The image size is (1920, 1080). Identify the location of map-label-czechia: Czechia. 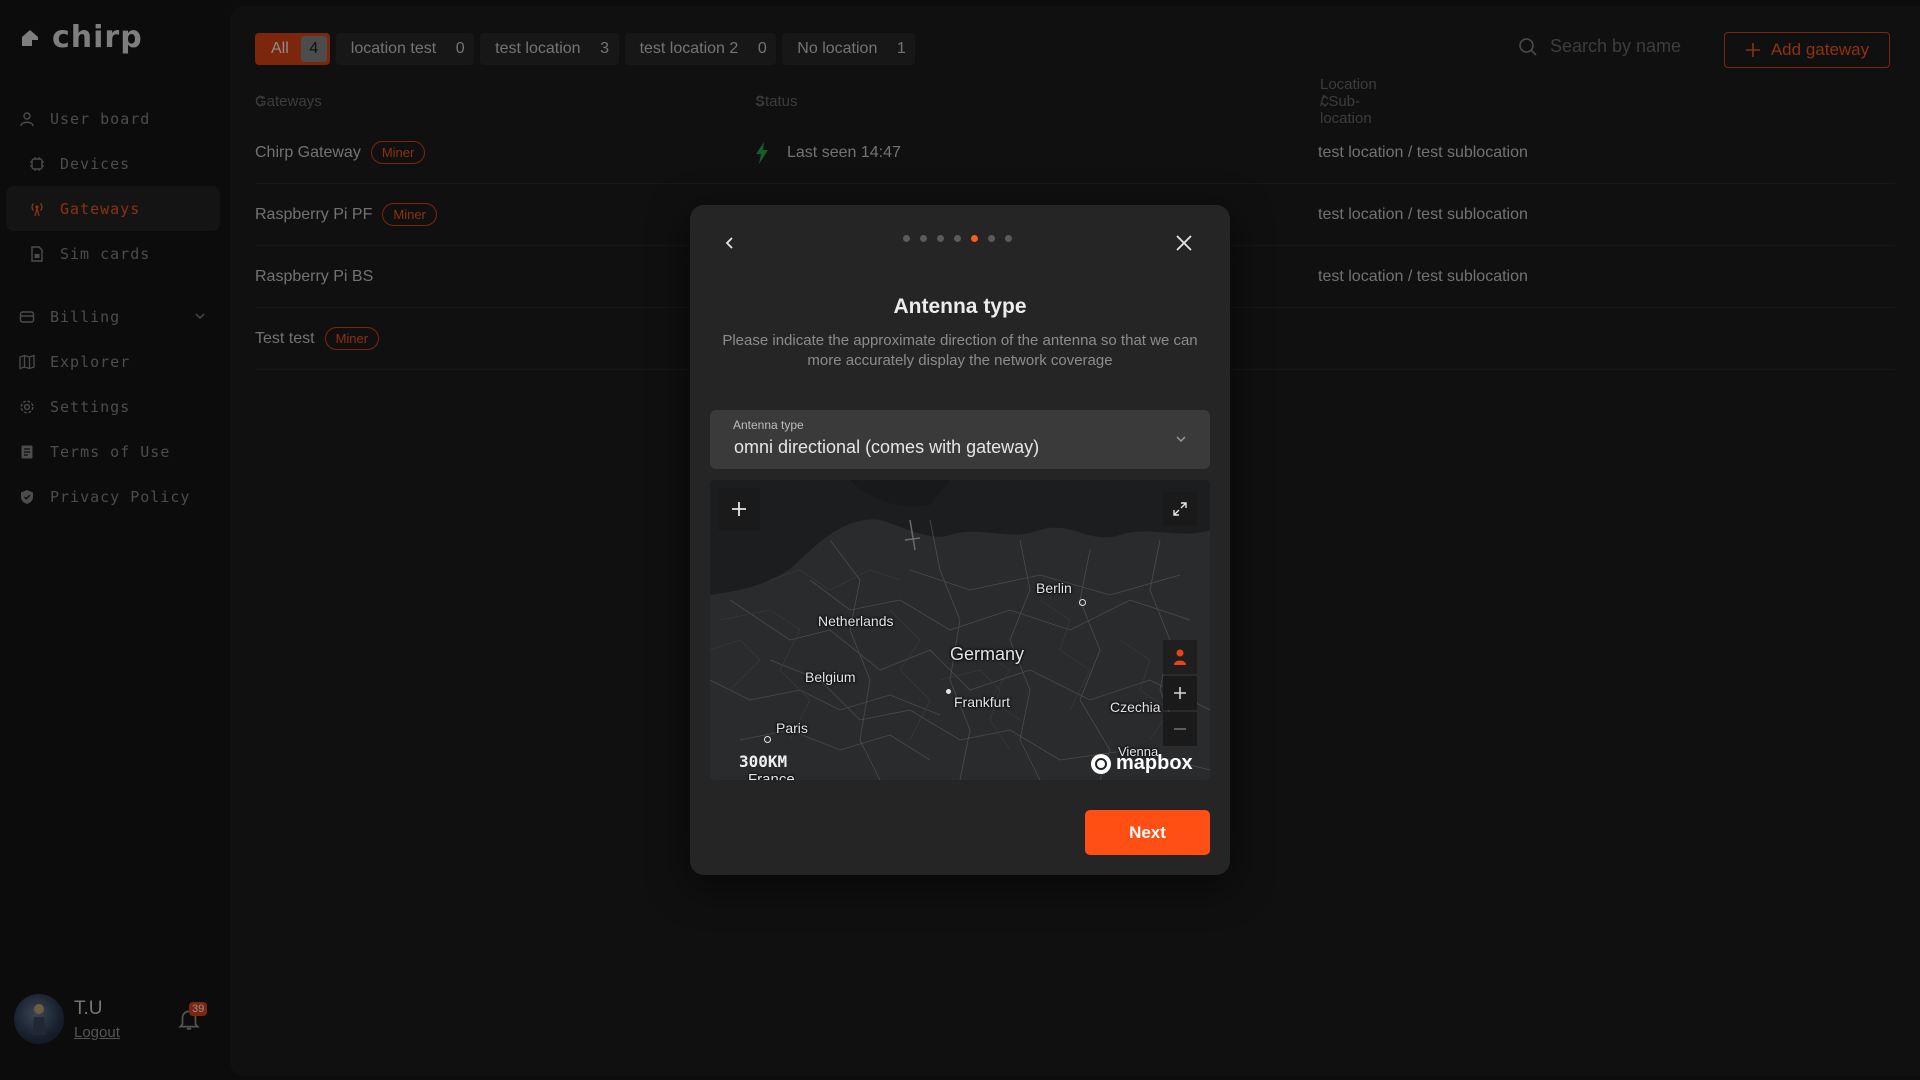
(1135, 707).